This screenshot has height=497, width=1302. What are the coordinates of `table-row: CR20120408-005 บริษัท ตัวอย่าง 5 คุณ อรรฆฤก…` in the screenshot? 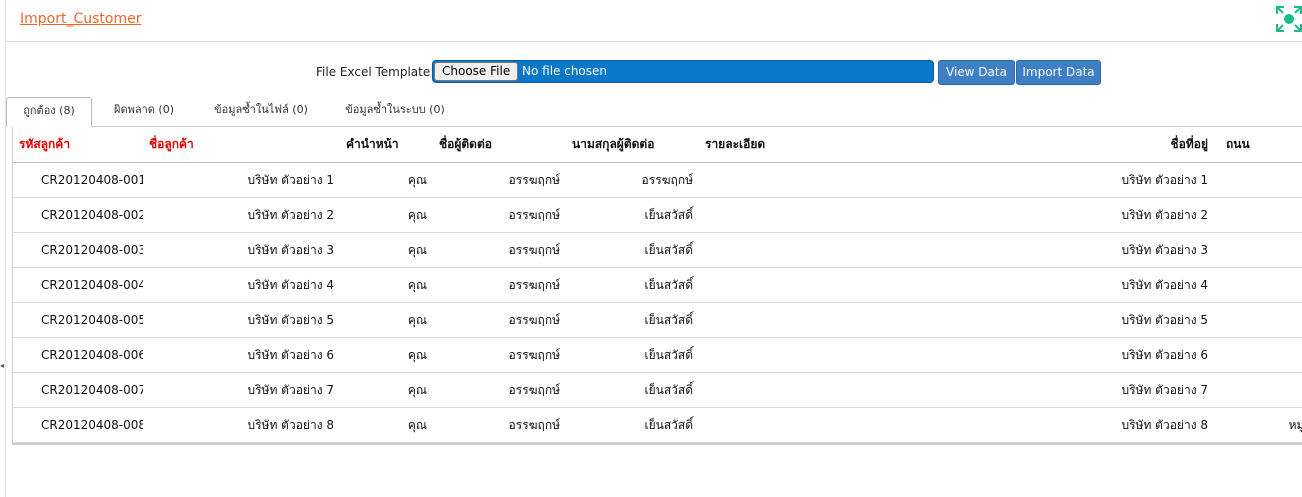 It's located at (657, 320).